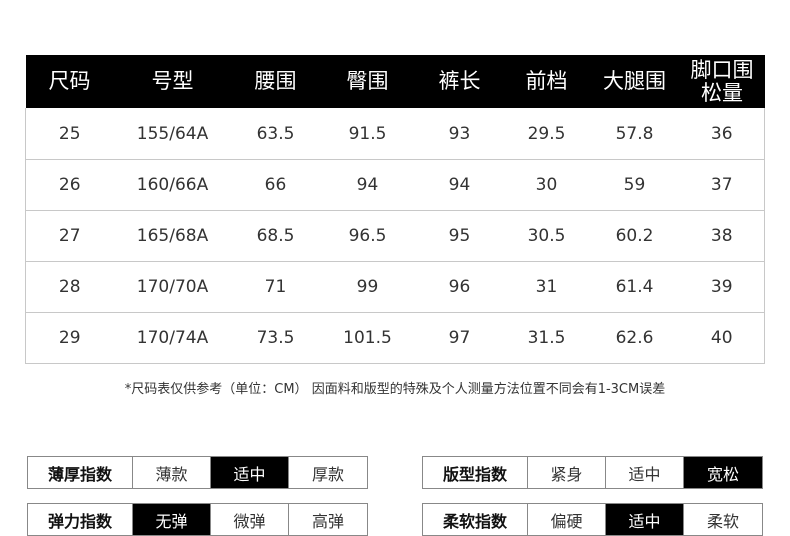 Image resolution: width=790 pixels, height=536 pixels. Describe the element at coordinates (475, 472) in the screenshot. I see `index-label: 版型指数` at that location.